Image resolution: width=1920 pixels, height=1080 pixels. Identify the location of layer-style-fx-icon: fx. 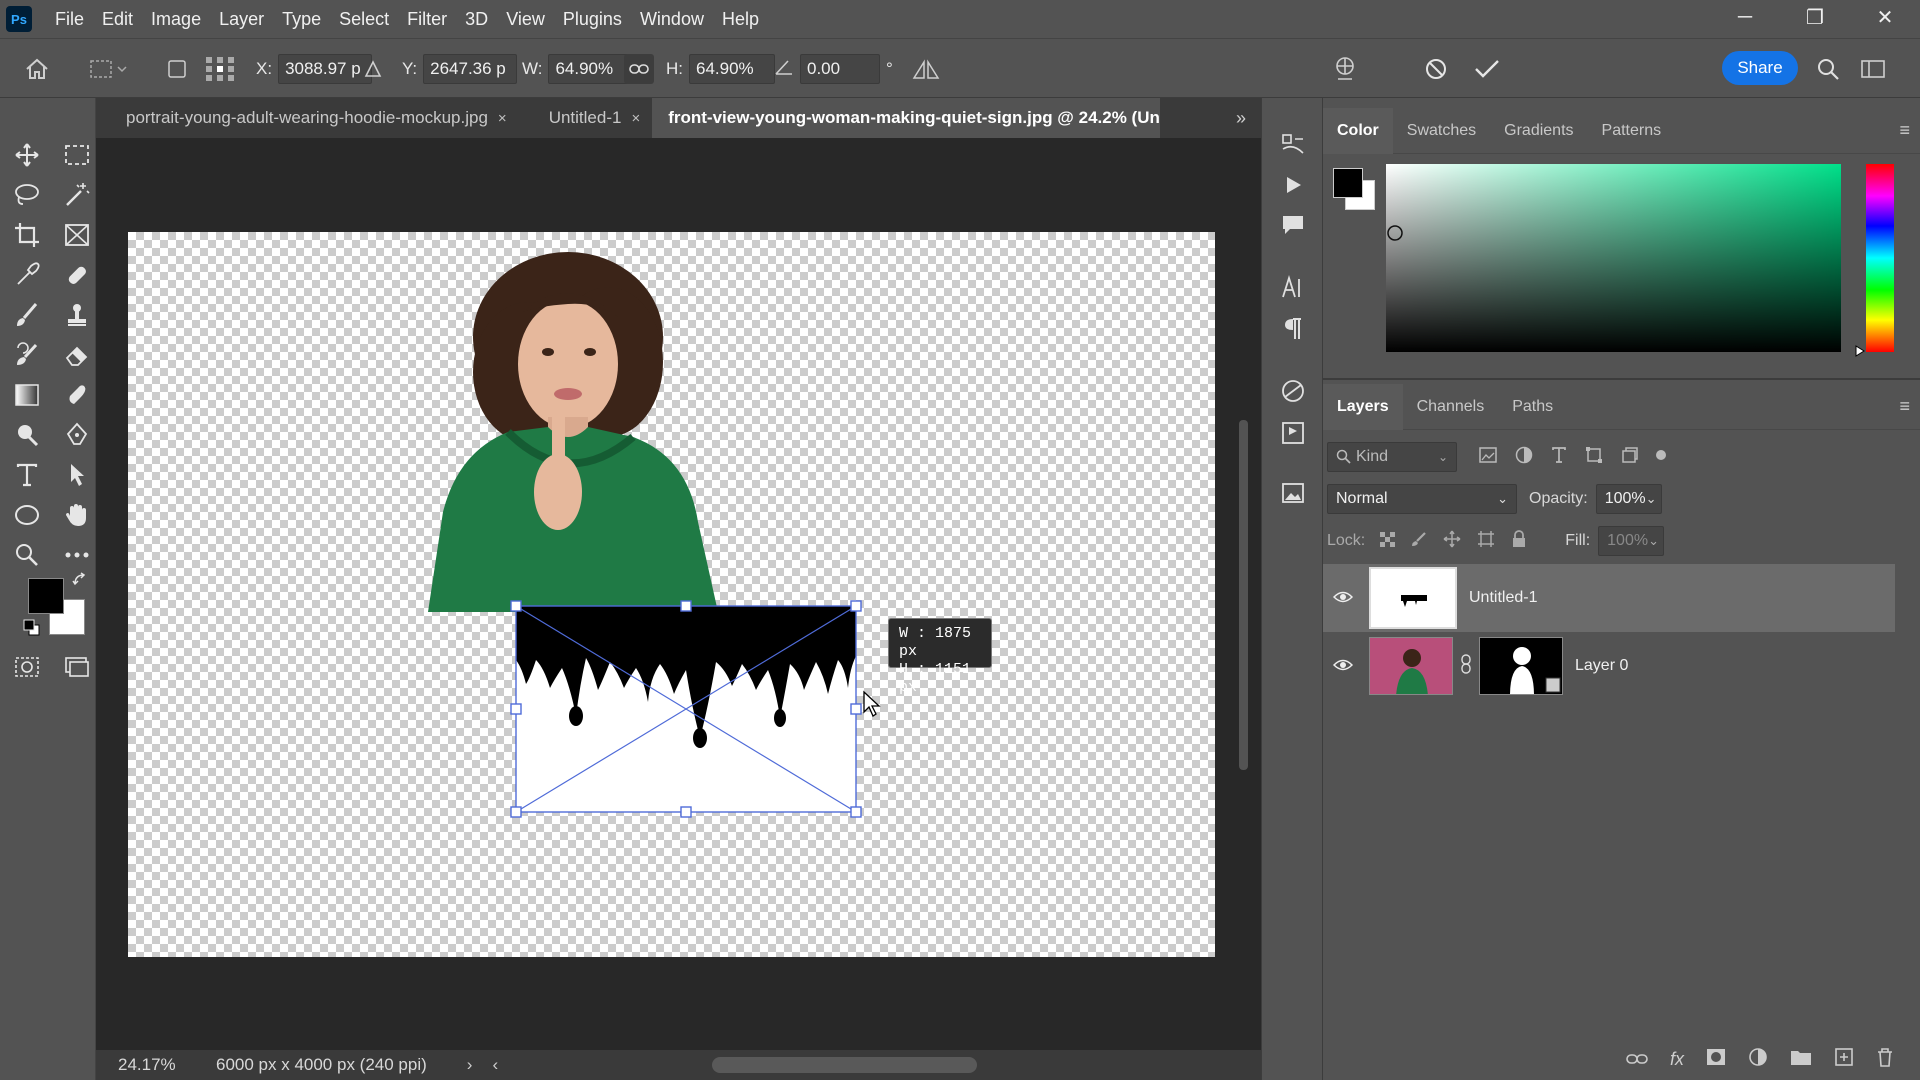
(1677, 1059).